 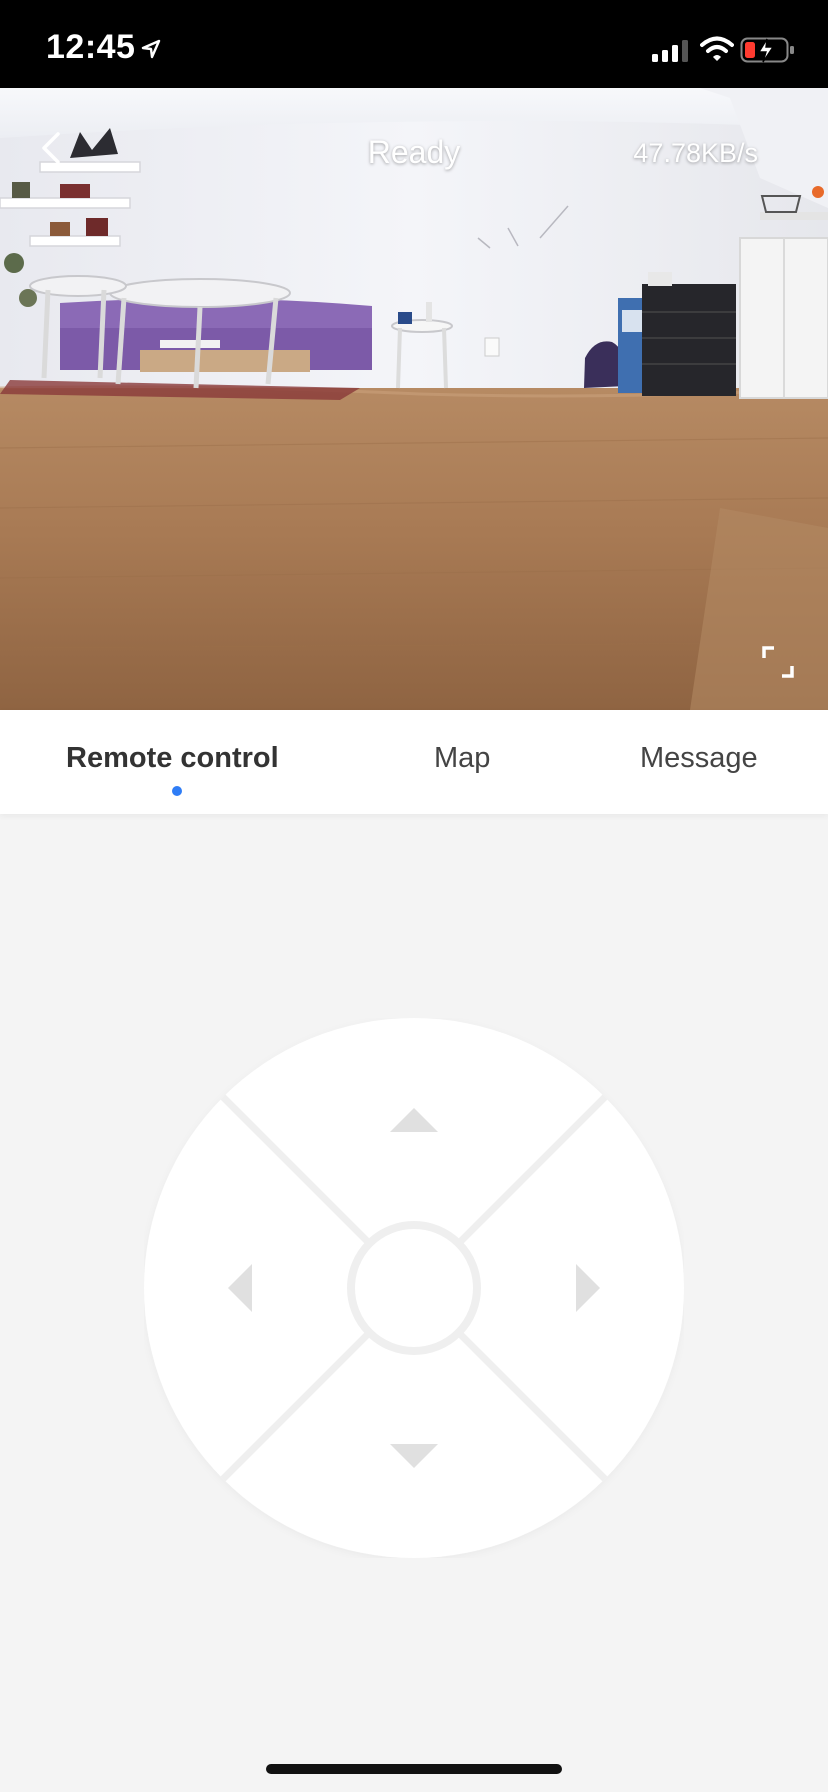 I want to click on fullscreen-icon, so click(x=778, y=662).